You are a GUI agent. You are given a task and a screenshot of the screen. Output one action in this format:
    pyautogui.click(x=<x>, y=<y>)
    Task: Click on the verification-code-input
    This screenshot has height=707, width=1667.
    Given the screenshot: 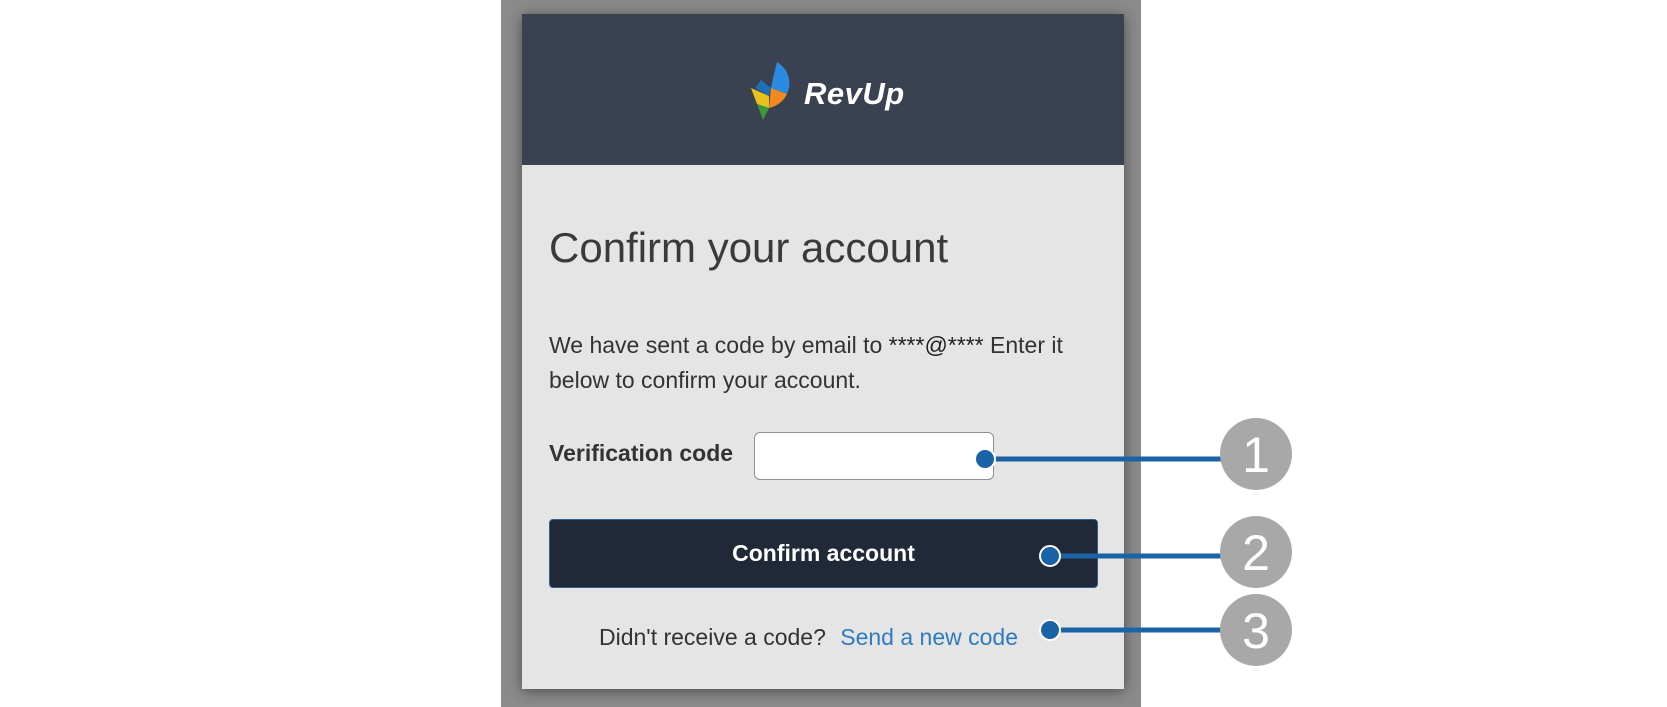 What is the action you would take?
    pyautogui.click(x=874, y=456)
    